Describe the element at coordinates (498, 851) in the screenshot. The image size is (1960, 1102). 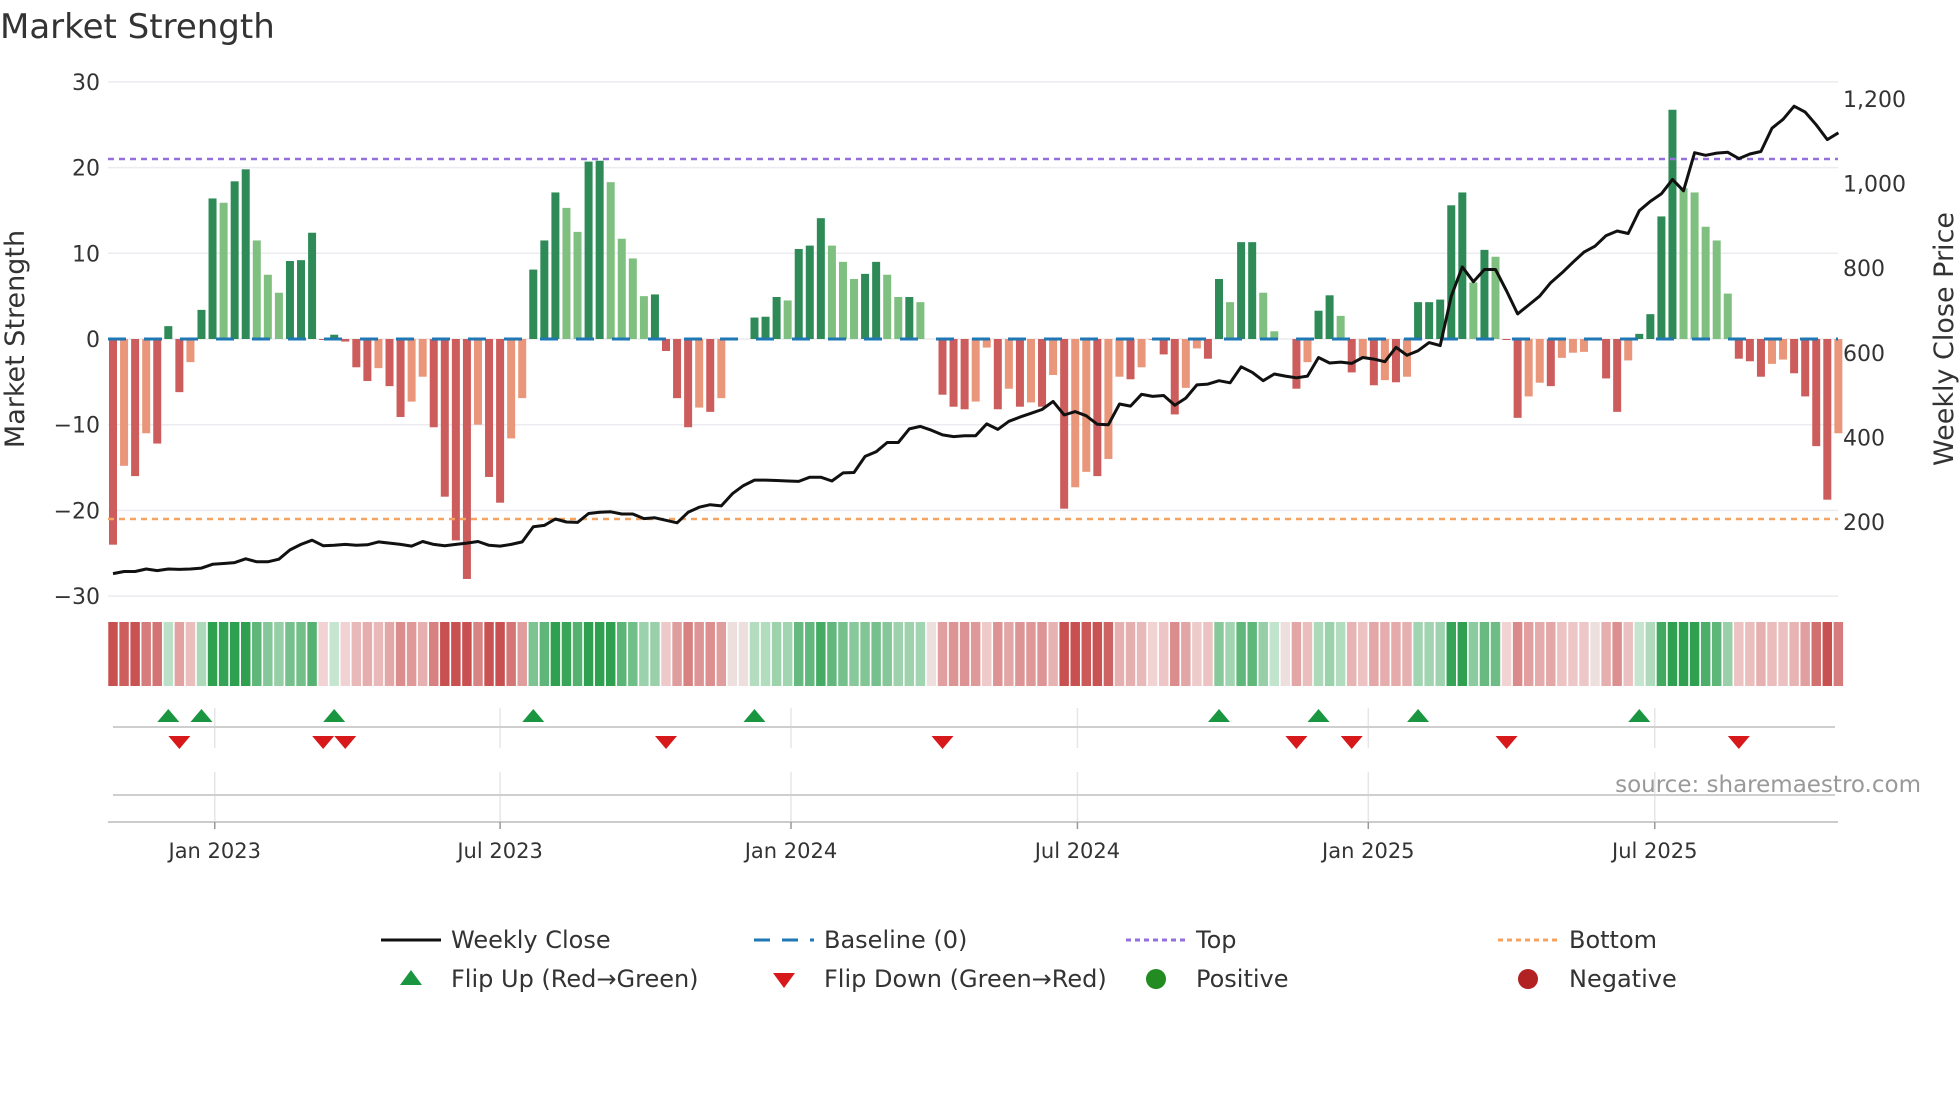
I see `x-tick-label: Jul 2023` at that location.